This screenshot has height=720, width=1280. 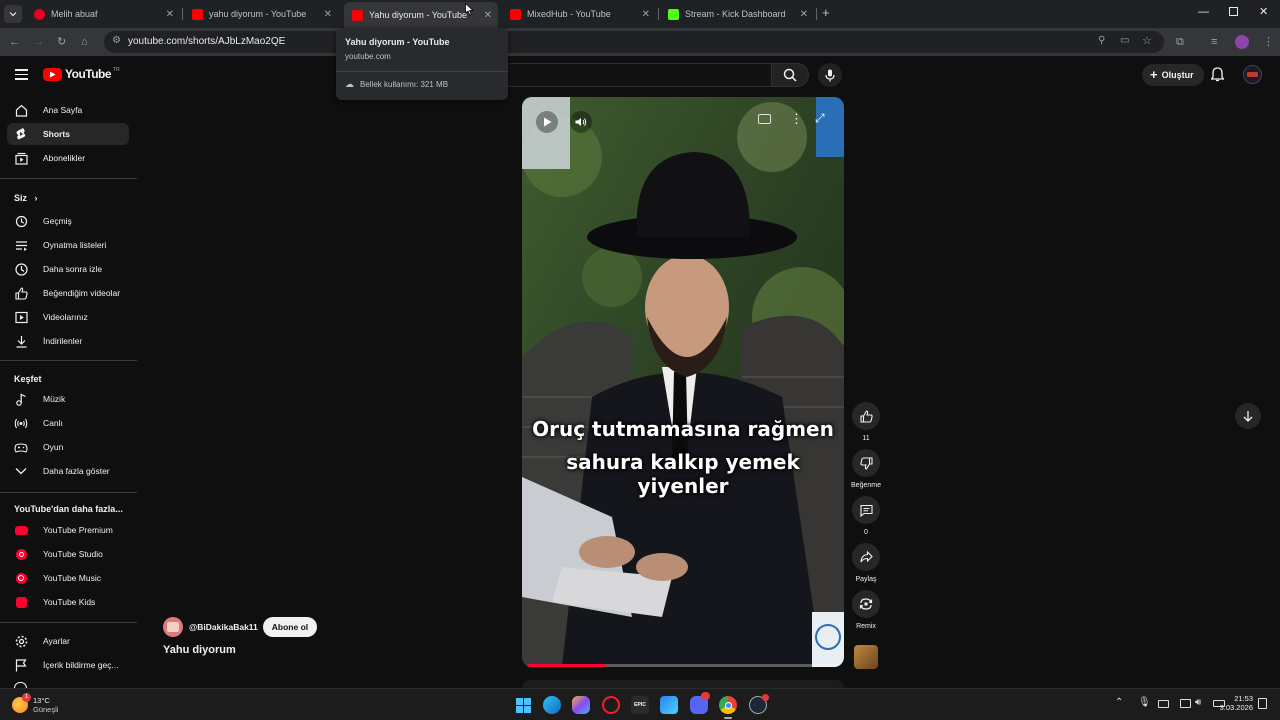 I want to click on site-info-icon: ⚙, so click(x=116, y=40).